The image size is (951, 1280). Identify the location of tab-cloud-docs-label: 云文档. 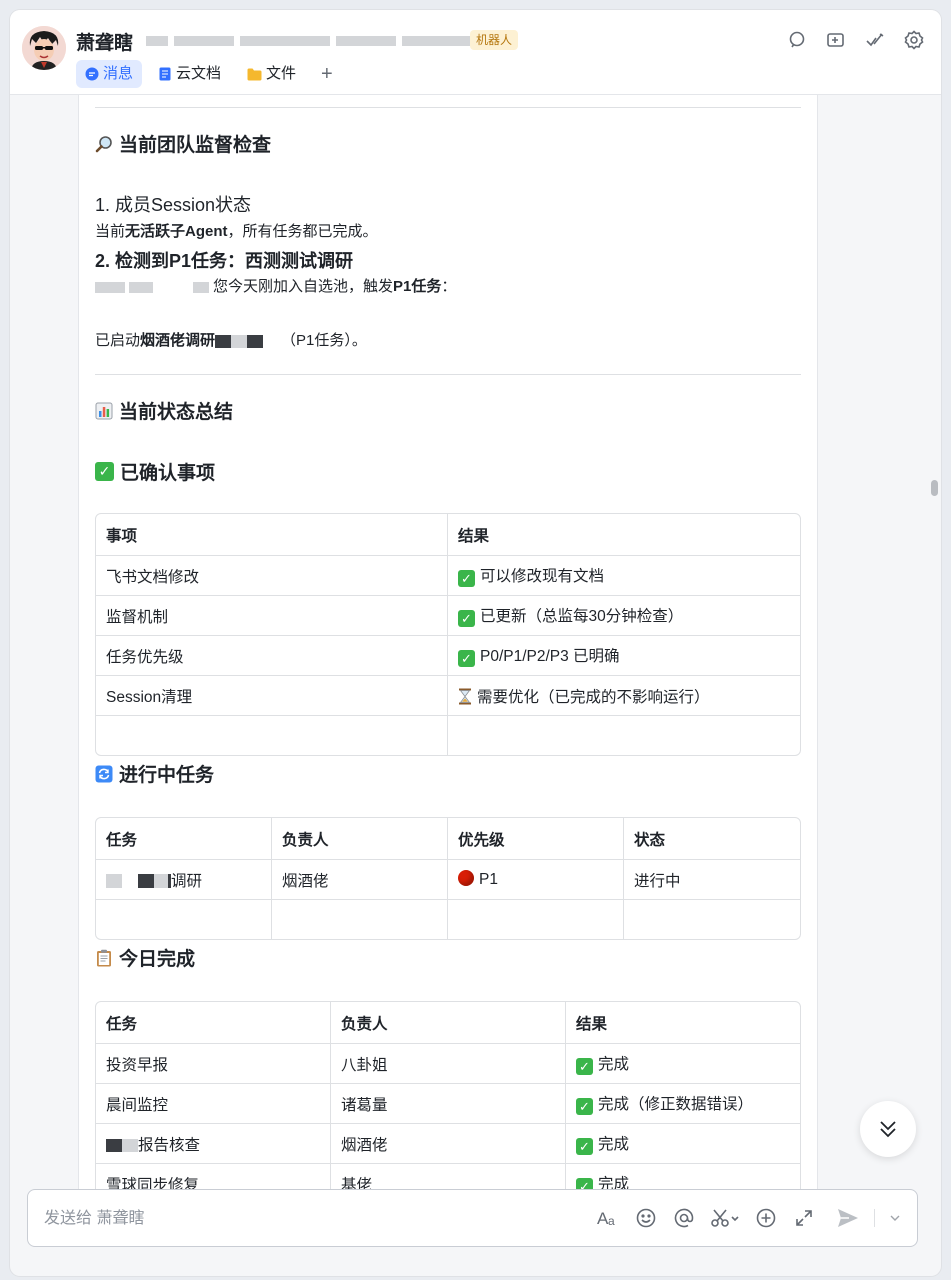
(199, 73).